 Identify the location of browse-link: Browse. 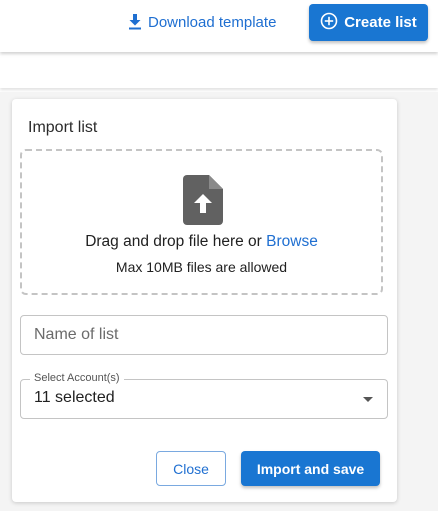
(292, 241).